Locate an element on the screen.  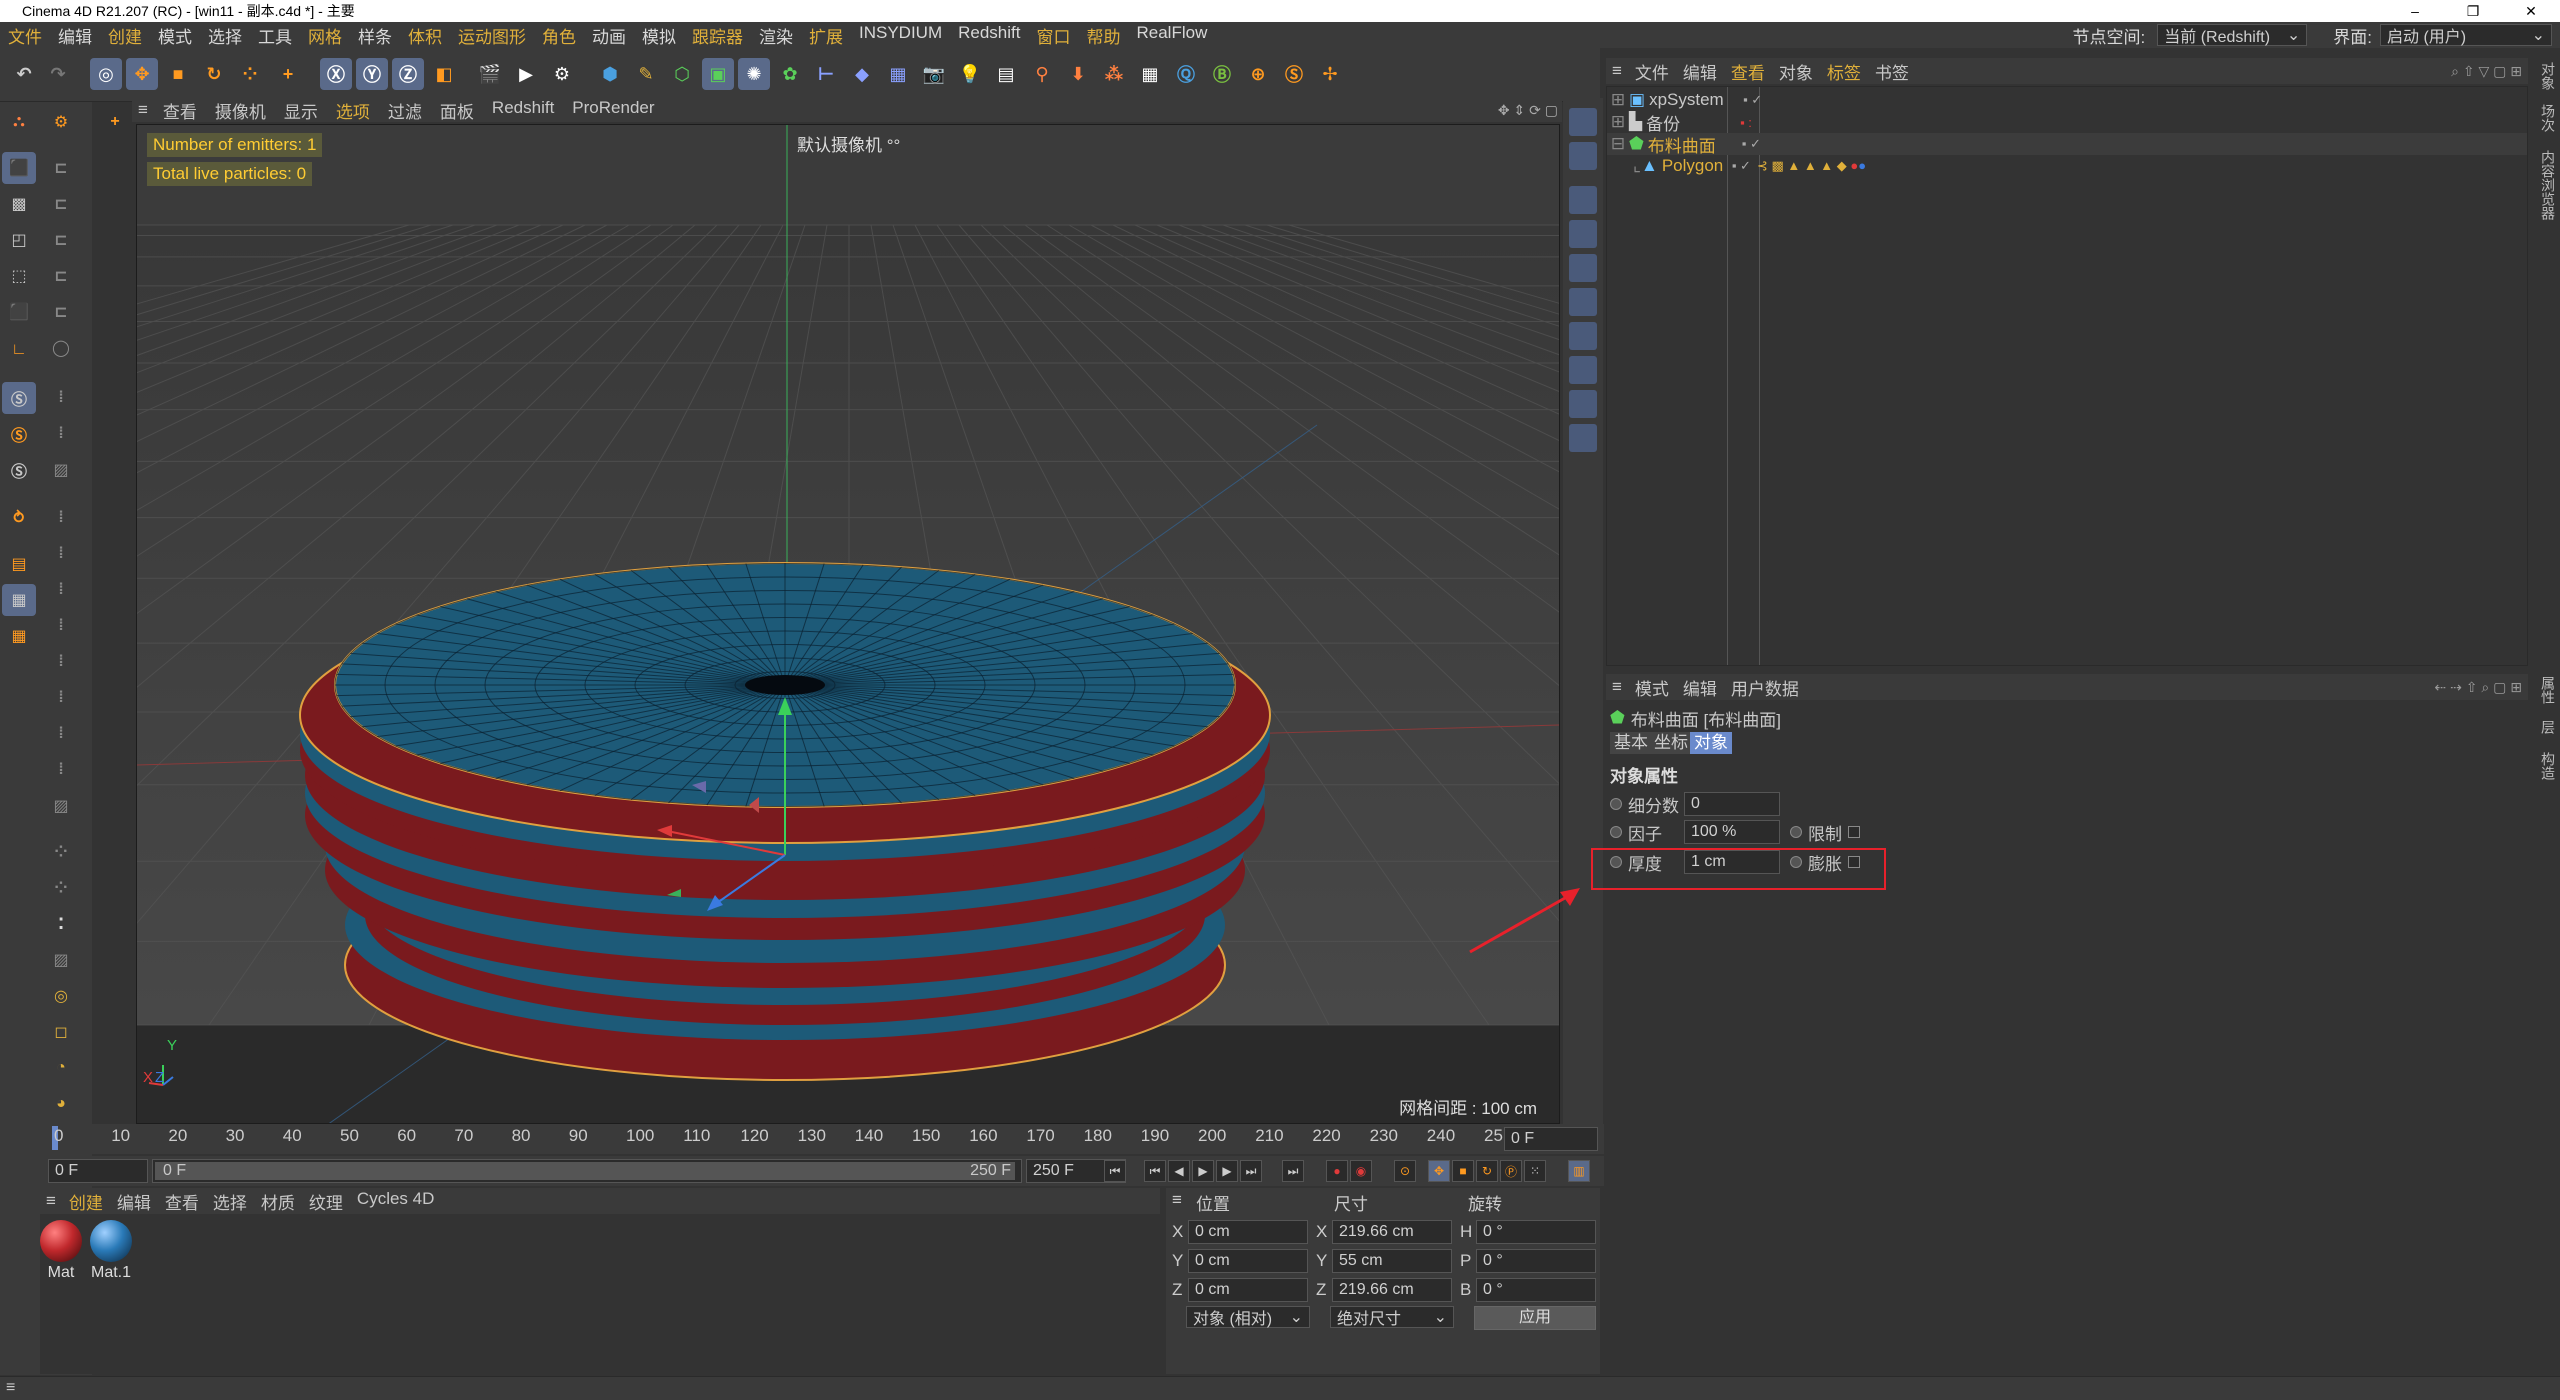
tool-r-icon: ▨ is located at coordinates (61, 806).